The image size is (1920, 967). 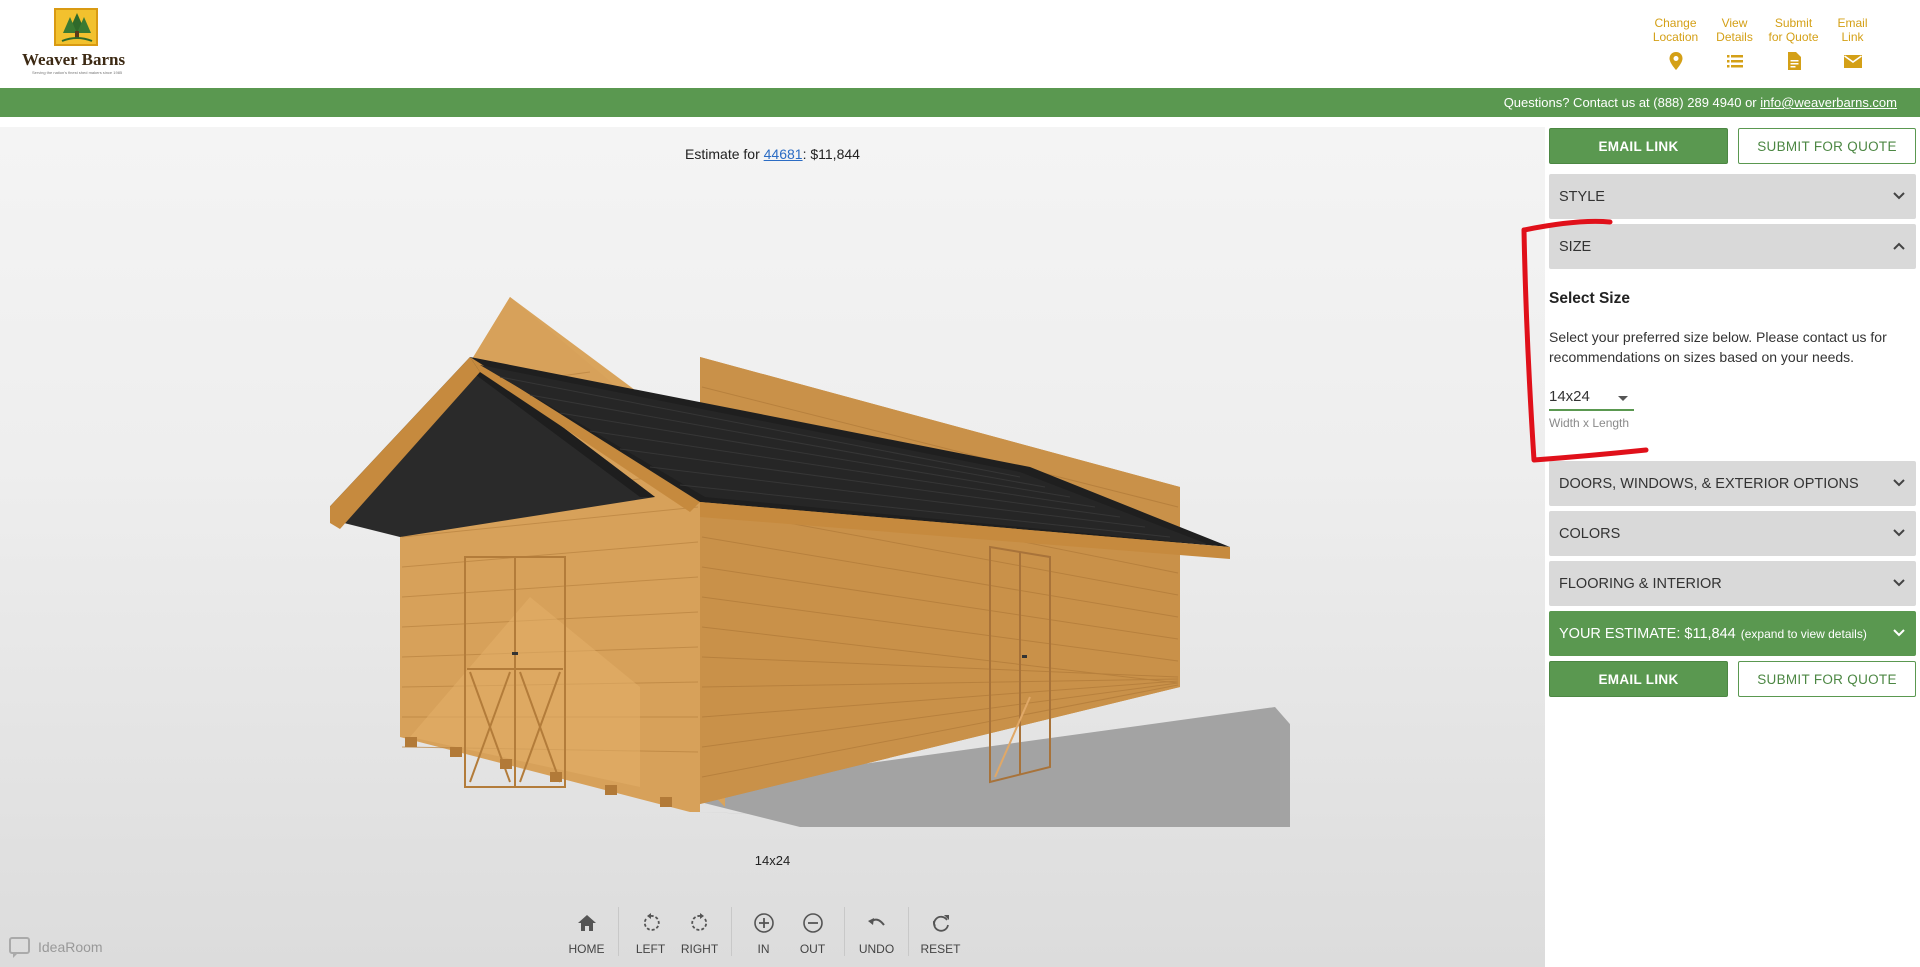 What do you see at coordinates (1589, 298) in the screenshot?
I see `select-size-heading: Select Size` at bounding box center [1589, 298].